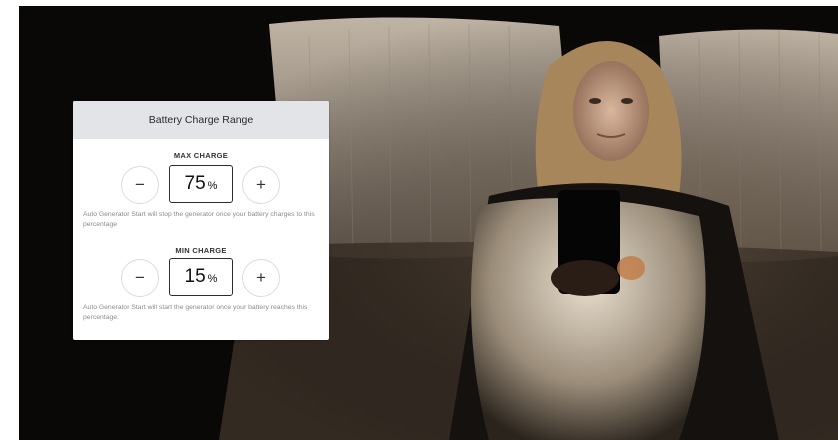  I want to click on min-charge-decrease-button: −, so click(140, 278).